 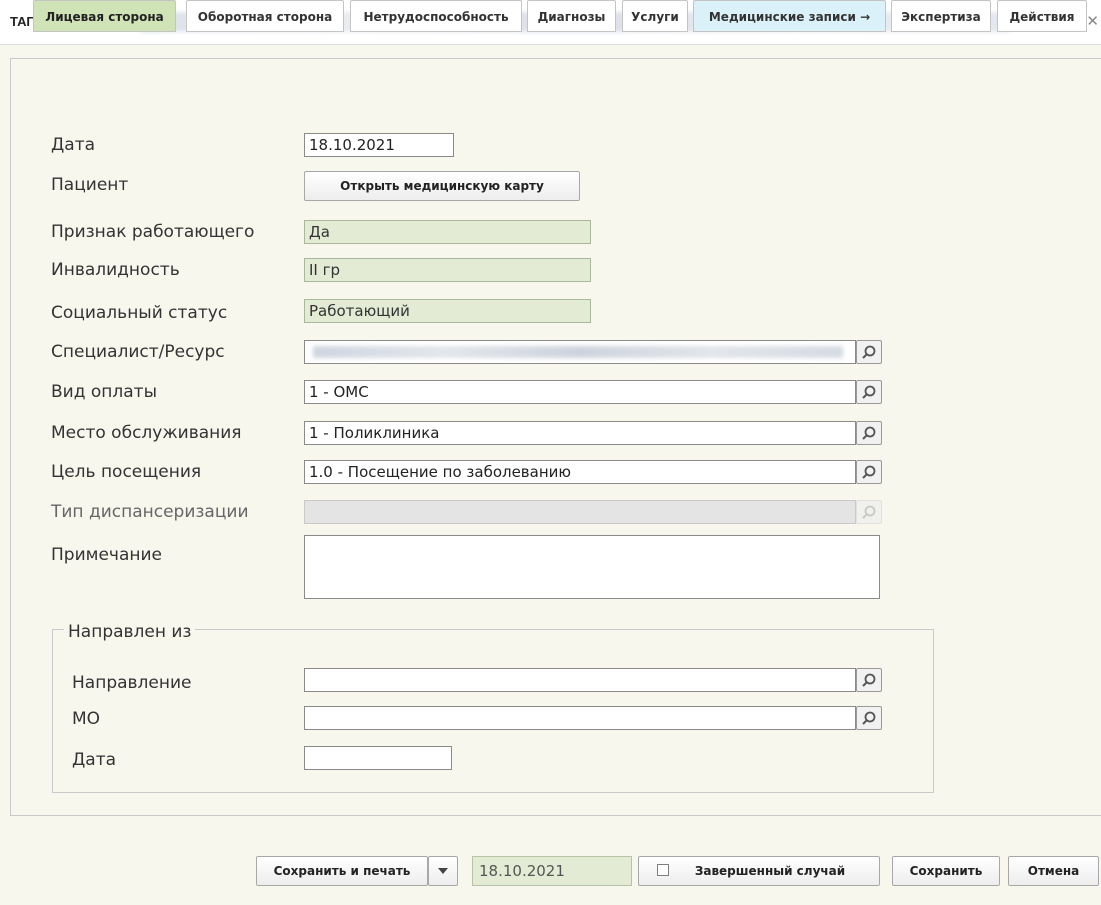 I want to click on note-textarea, so click(x=592, y=567).